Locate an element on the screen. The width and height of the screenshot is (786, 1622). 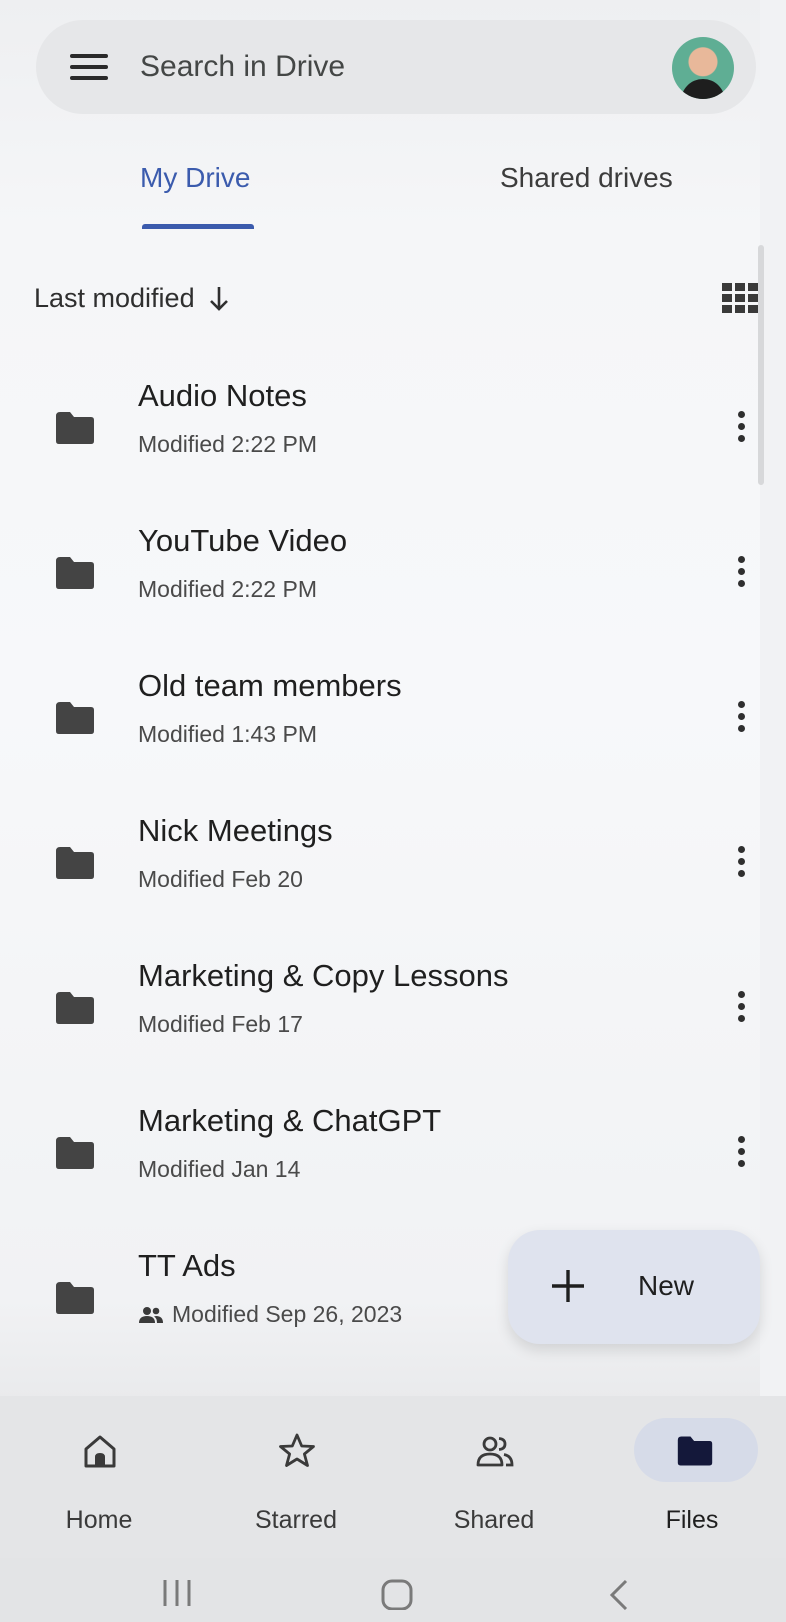
star-icon is located at coordinates (297, 1450).